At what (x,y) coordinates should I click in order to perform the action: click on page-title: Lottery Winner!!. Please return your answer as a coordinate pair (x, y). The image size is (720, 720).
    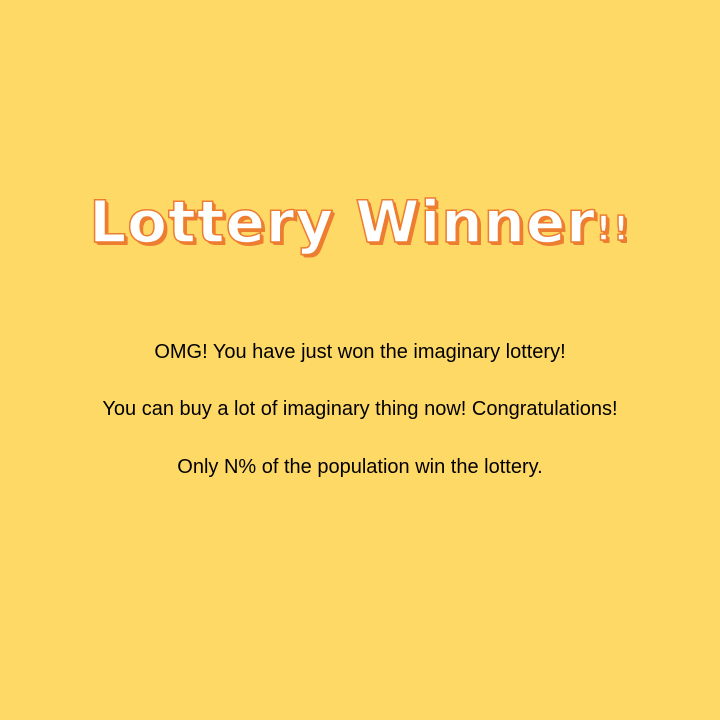
    Looking at the image, I should click on (360, 222).